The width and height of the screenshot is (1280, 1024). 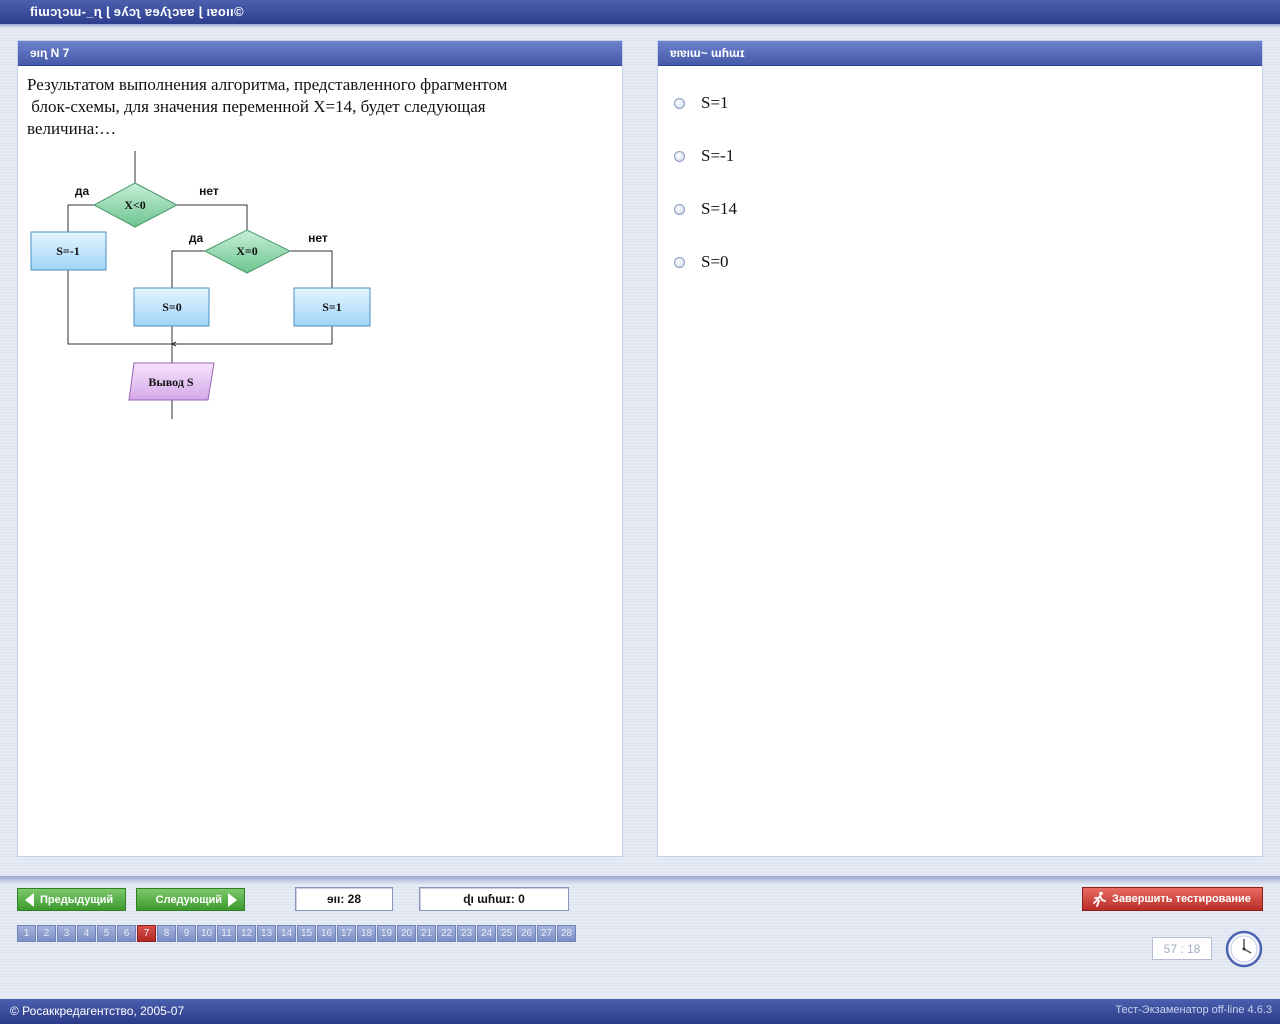 What do you see at coordinates (172, 307) in the screenshot?
I see `assign2-label: S=0` at bounding box center [172, 307].